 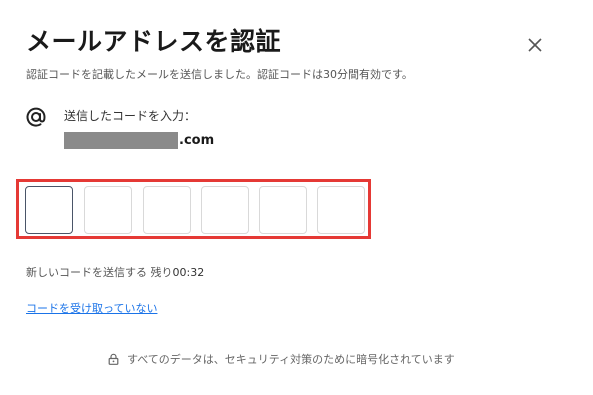 I want to click on resend-code-label: 新しいコードを送信する, so click(x=86, y=272).